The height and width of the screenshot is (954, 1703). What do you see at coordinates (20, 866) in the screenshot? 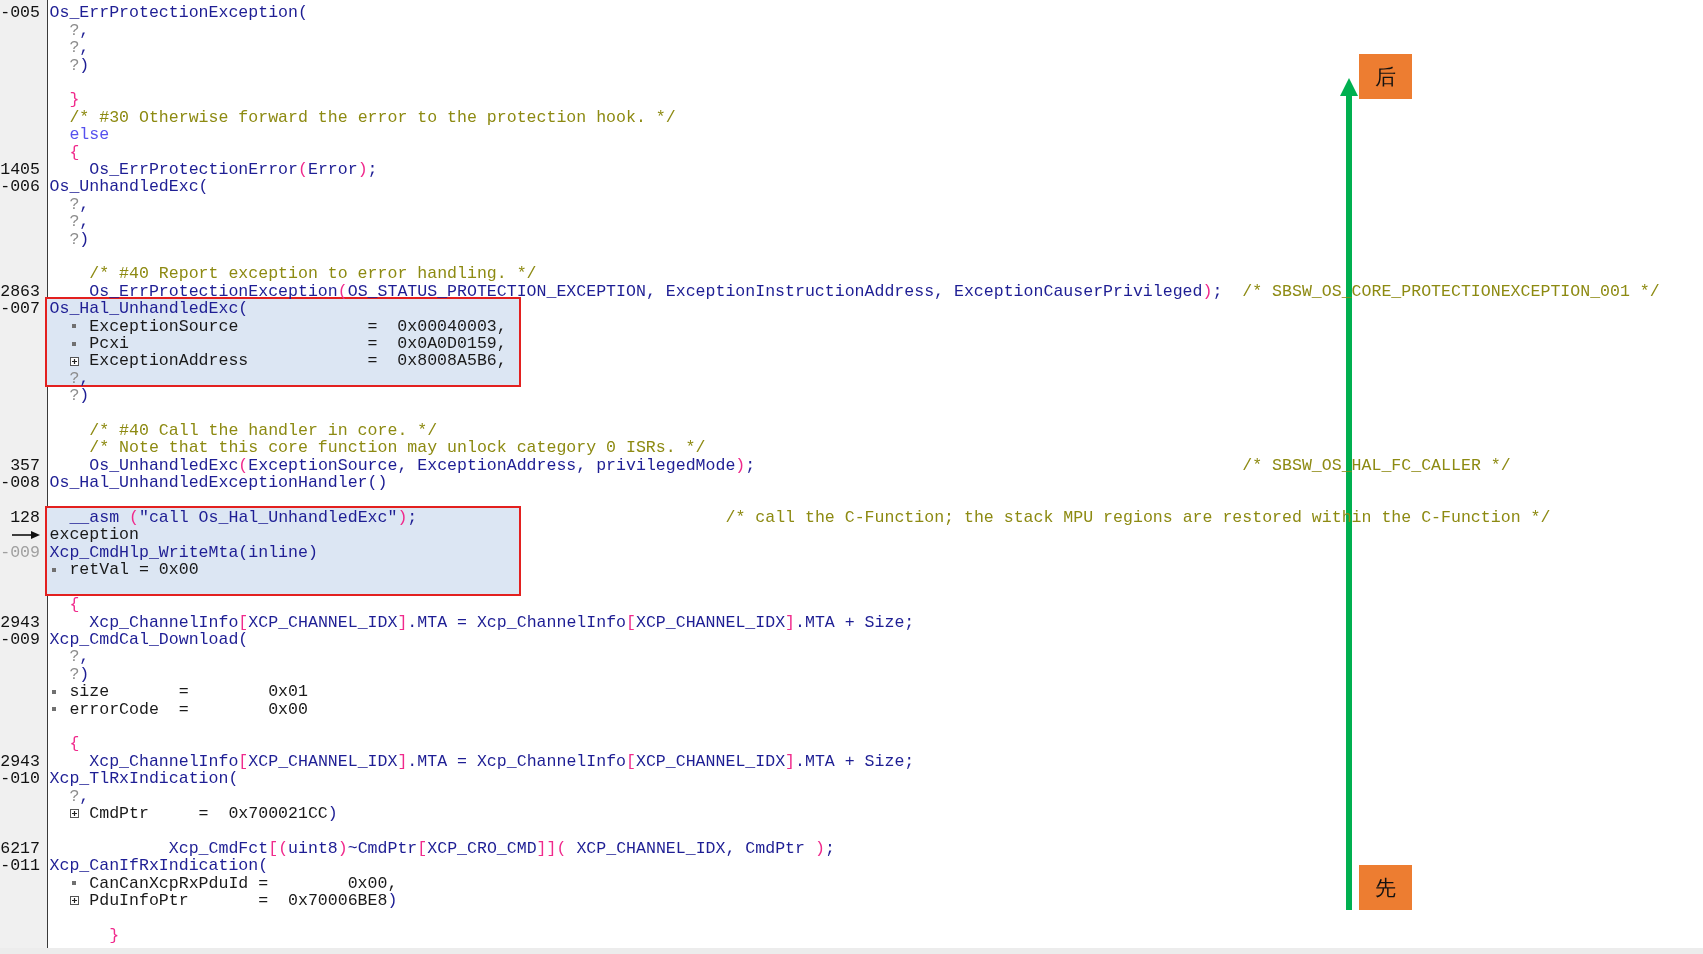
I see `line-number: -011` at bounding box center [20, 866].